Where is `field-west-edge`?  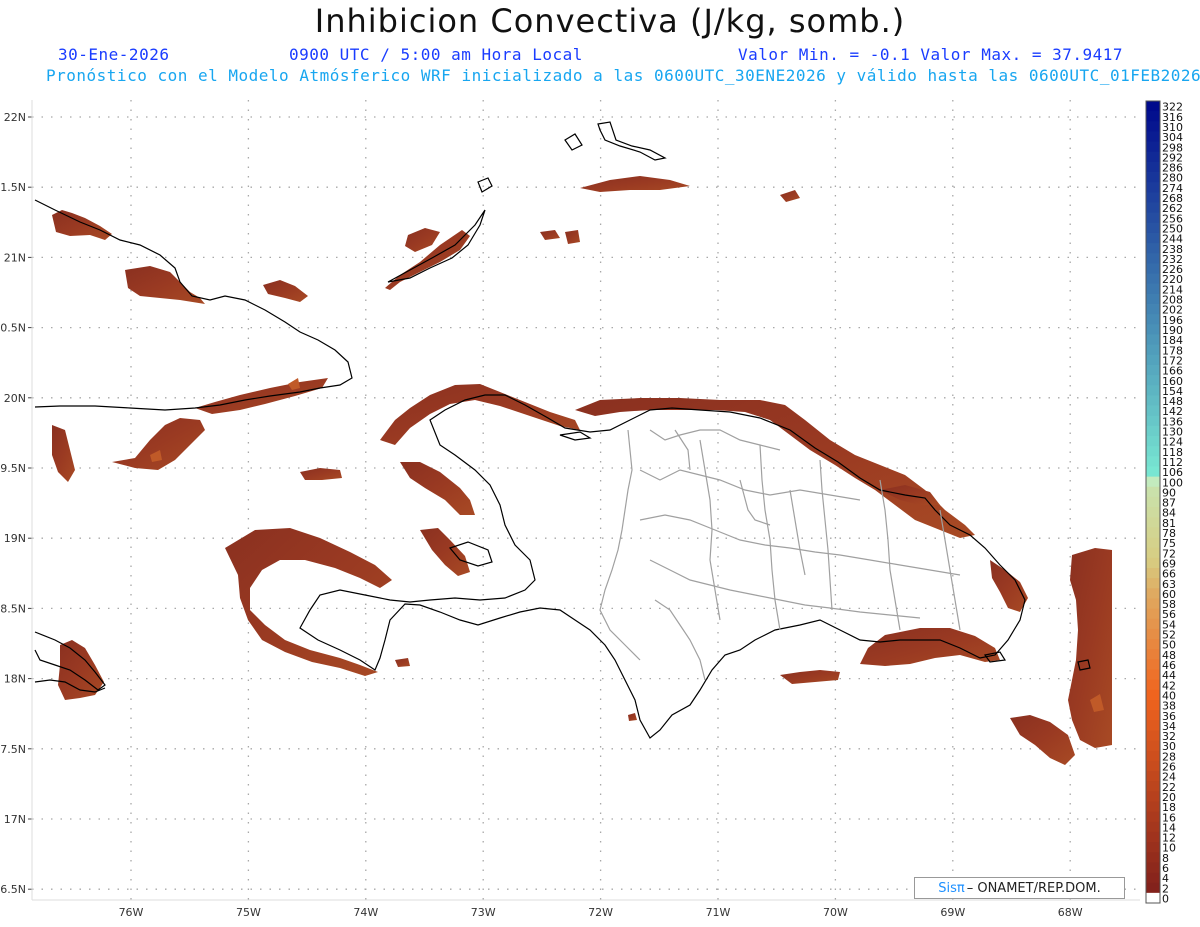 field-west-edge is located at coordinates (63, 453).